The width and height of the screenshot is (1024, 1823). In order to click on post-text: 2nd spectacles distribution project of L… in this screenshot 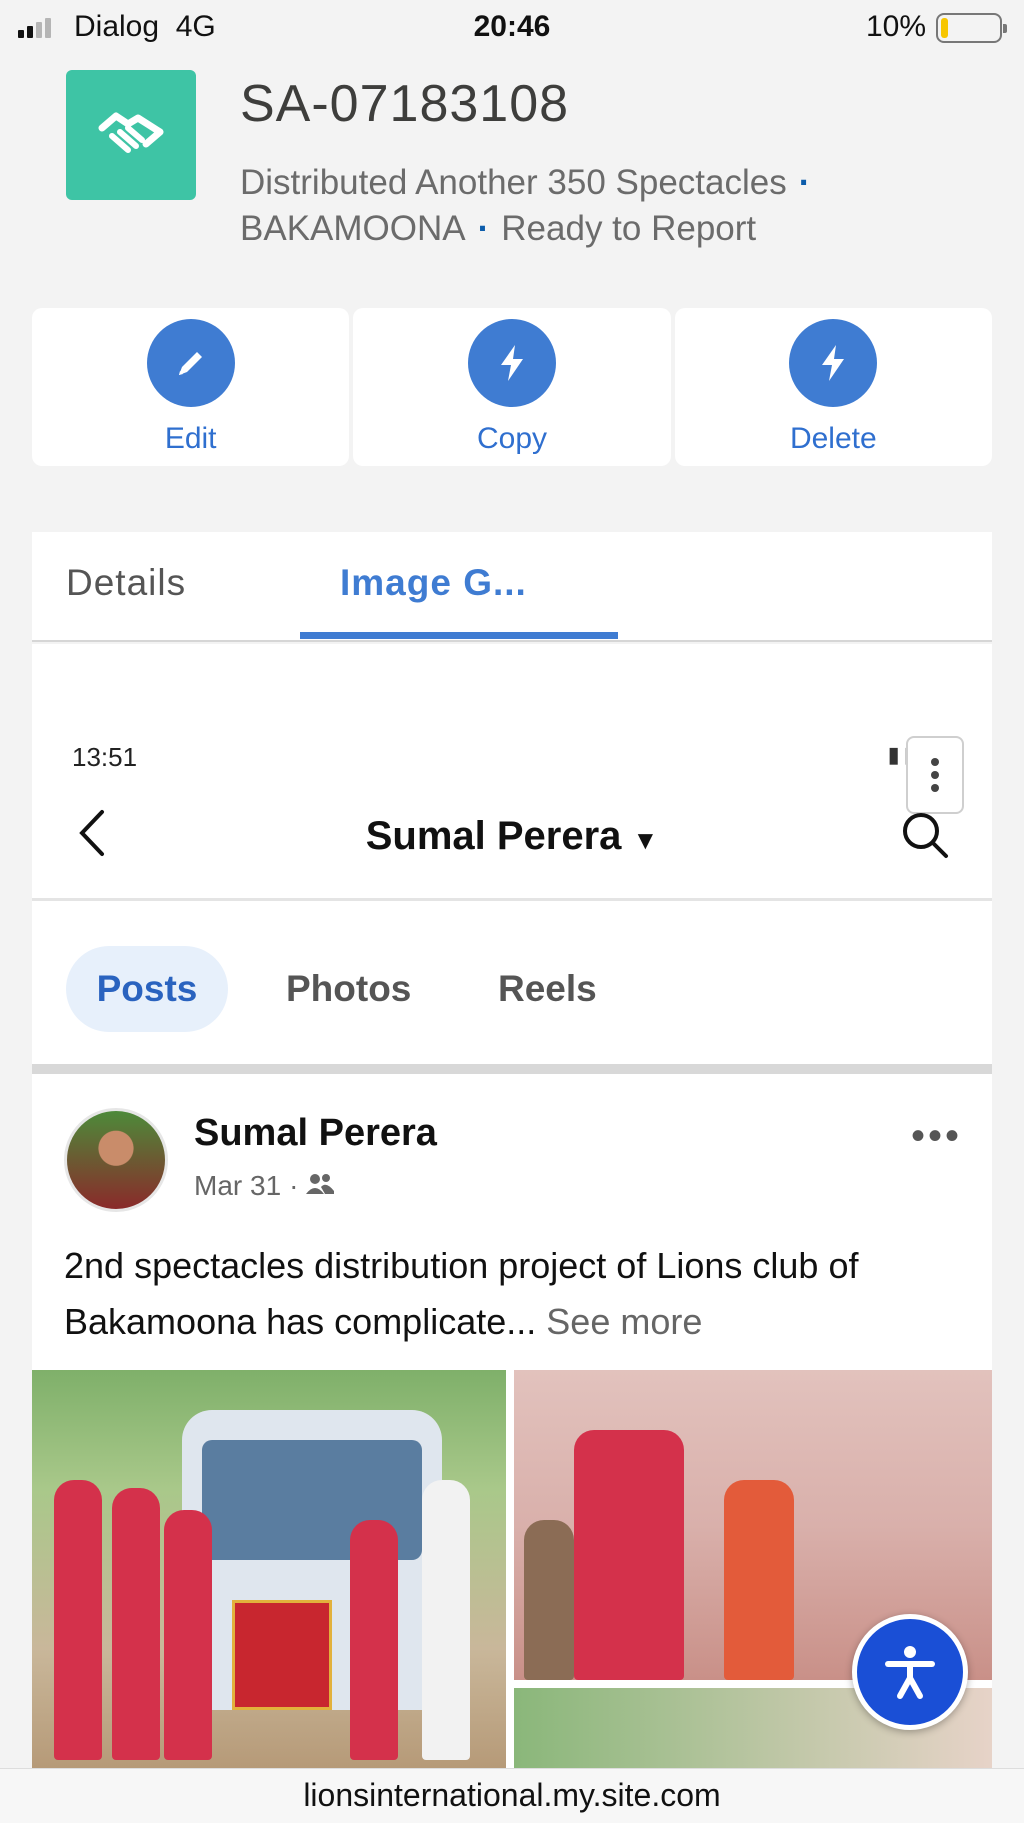, I will do `click(514, 1294)`.